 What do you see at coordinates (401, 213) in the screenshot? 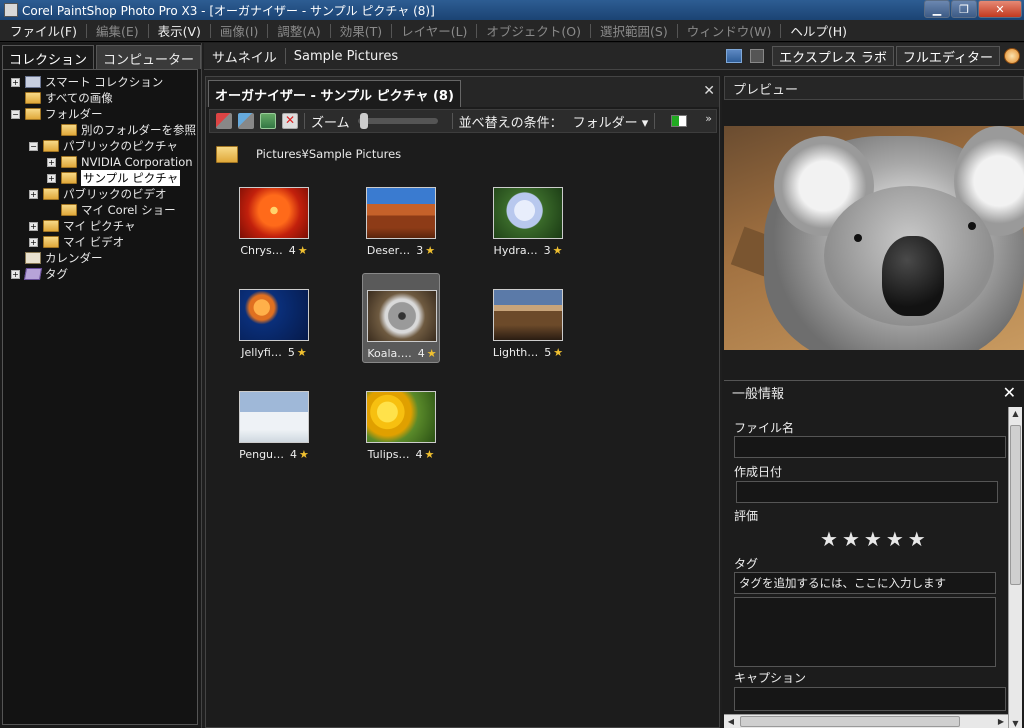
I see `desert-image` at bounding box center [401, 213].